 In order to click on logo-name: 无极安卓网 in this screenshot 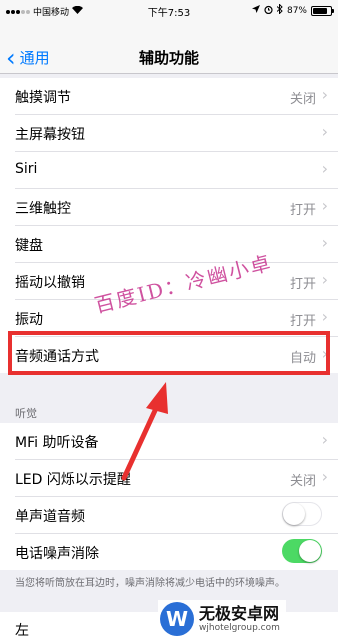, I will do `click(239, 613)`.